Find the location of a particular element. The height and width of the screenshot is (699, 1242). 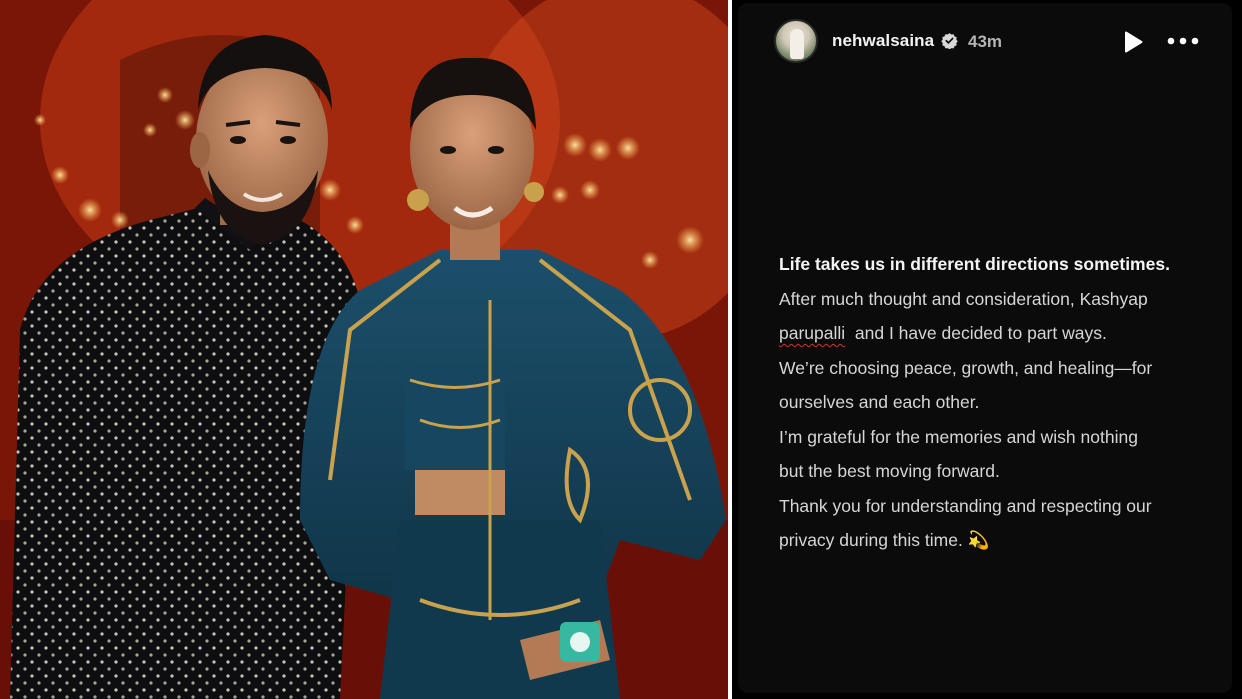

profile-avatar is located at coordinates (796, 41).